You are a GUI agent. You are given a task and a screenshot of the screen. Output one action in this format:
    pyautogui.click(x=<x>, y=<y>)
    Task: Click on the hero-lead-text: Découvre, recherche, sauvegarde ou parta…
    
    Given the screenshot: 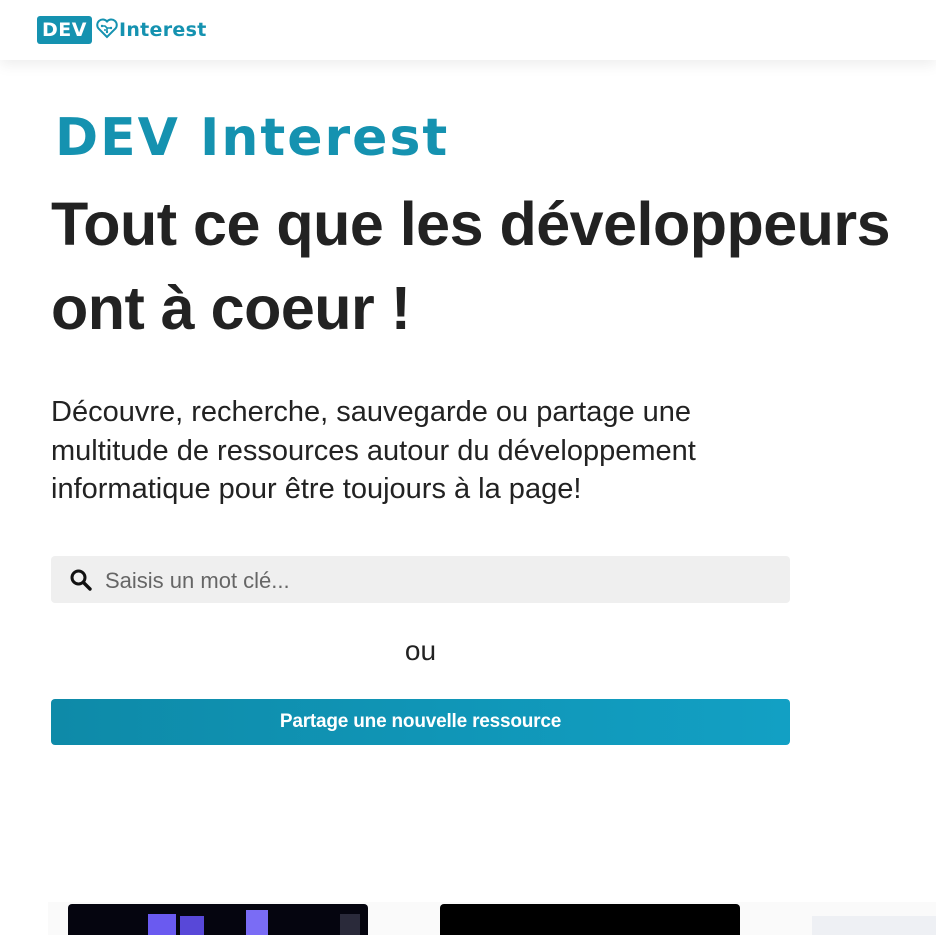 What is the action you would take?
    pyautogui.click(x=373, y=450)
    